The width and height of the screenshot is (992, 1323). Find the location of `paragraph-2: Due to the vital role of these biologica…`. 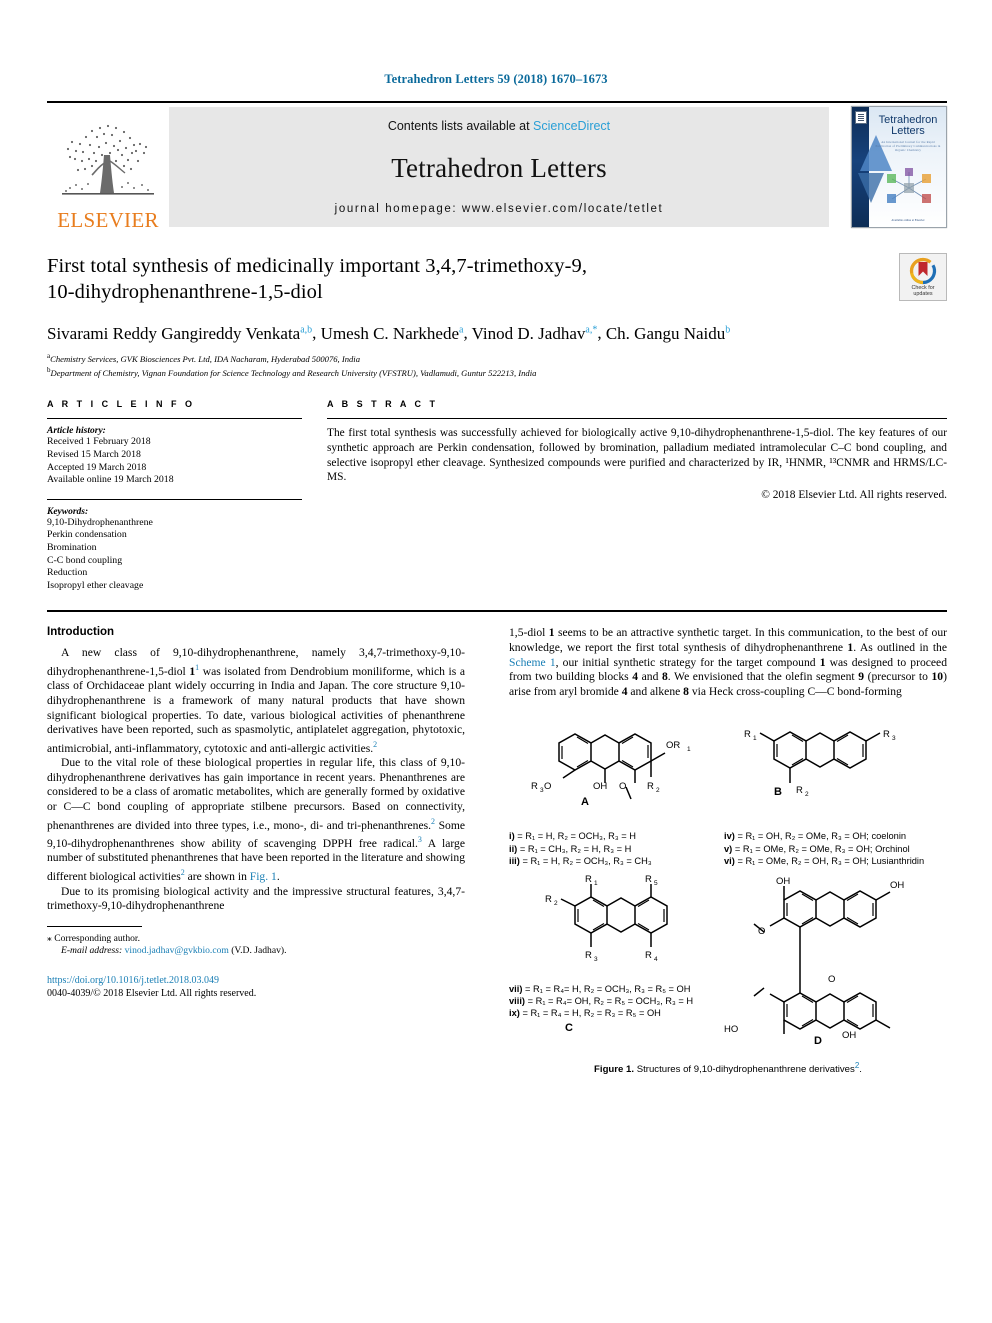

paragraph-2: Due to the vital role of these biologica… is located at coordinates (256, 819).